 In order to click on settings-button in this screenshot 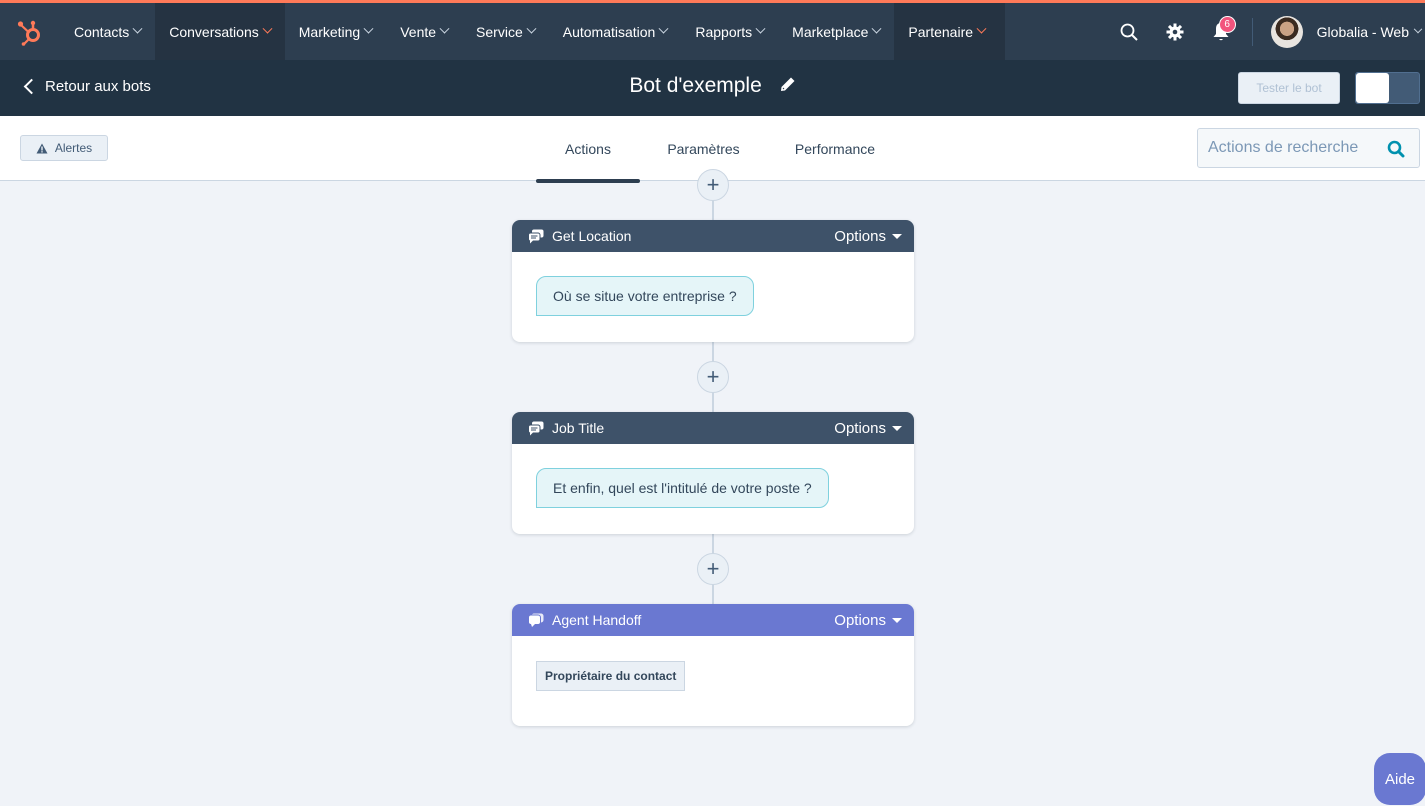, I will do `click(1175, 31)`.